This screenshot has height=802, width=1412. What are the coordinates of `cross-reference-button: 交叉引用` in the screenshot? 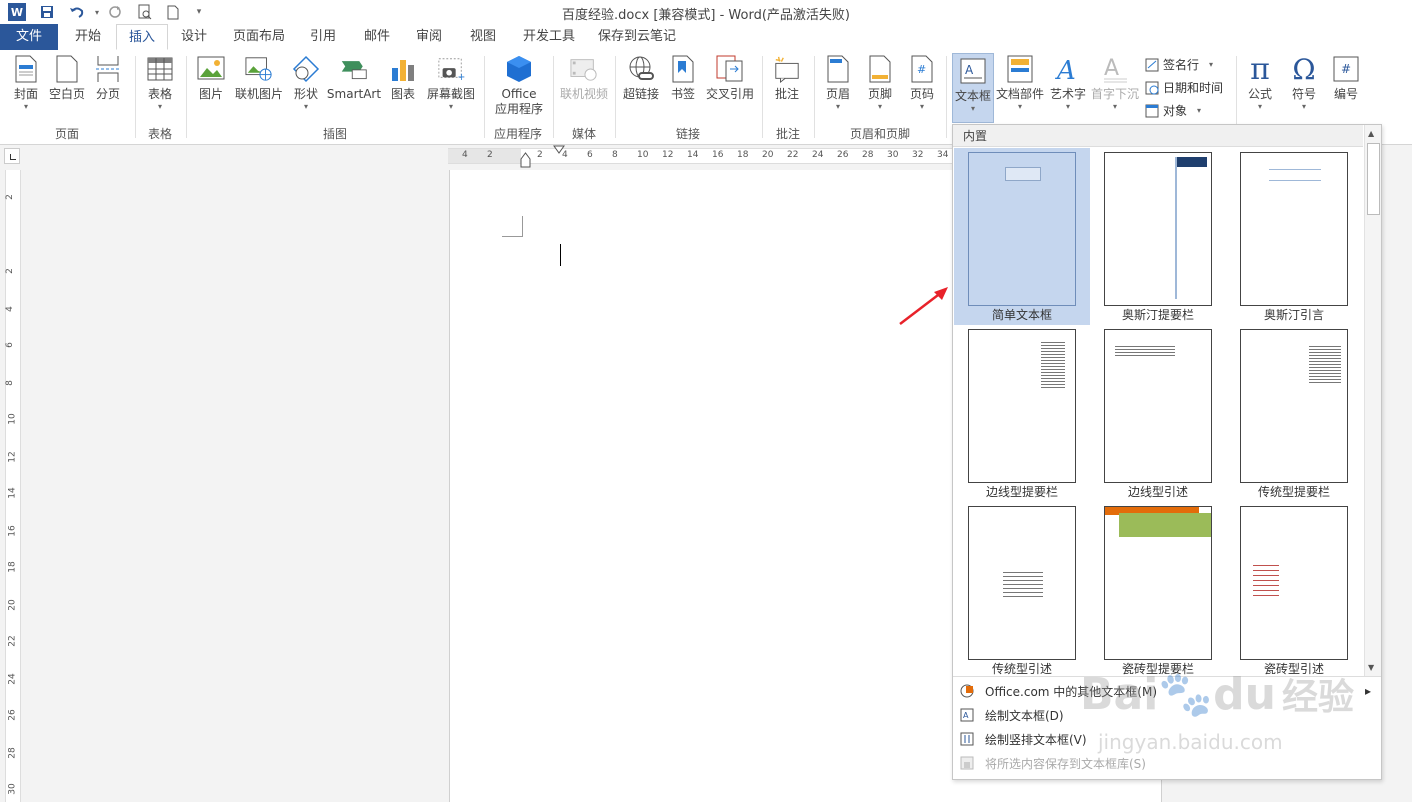 It's located at (730, 78).